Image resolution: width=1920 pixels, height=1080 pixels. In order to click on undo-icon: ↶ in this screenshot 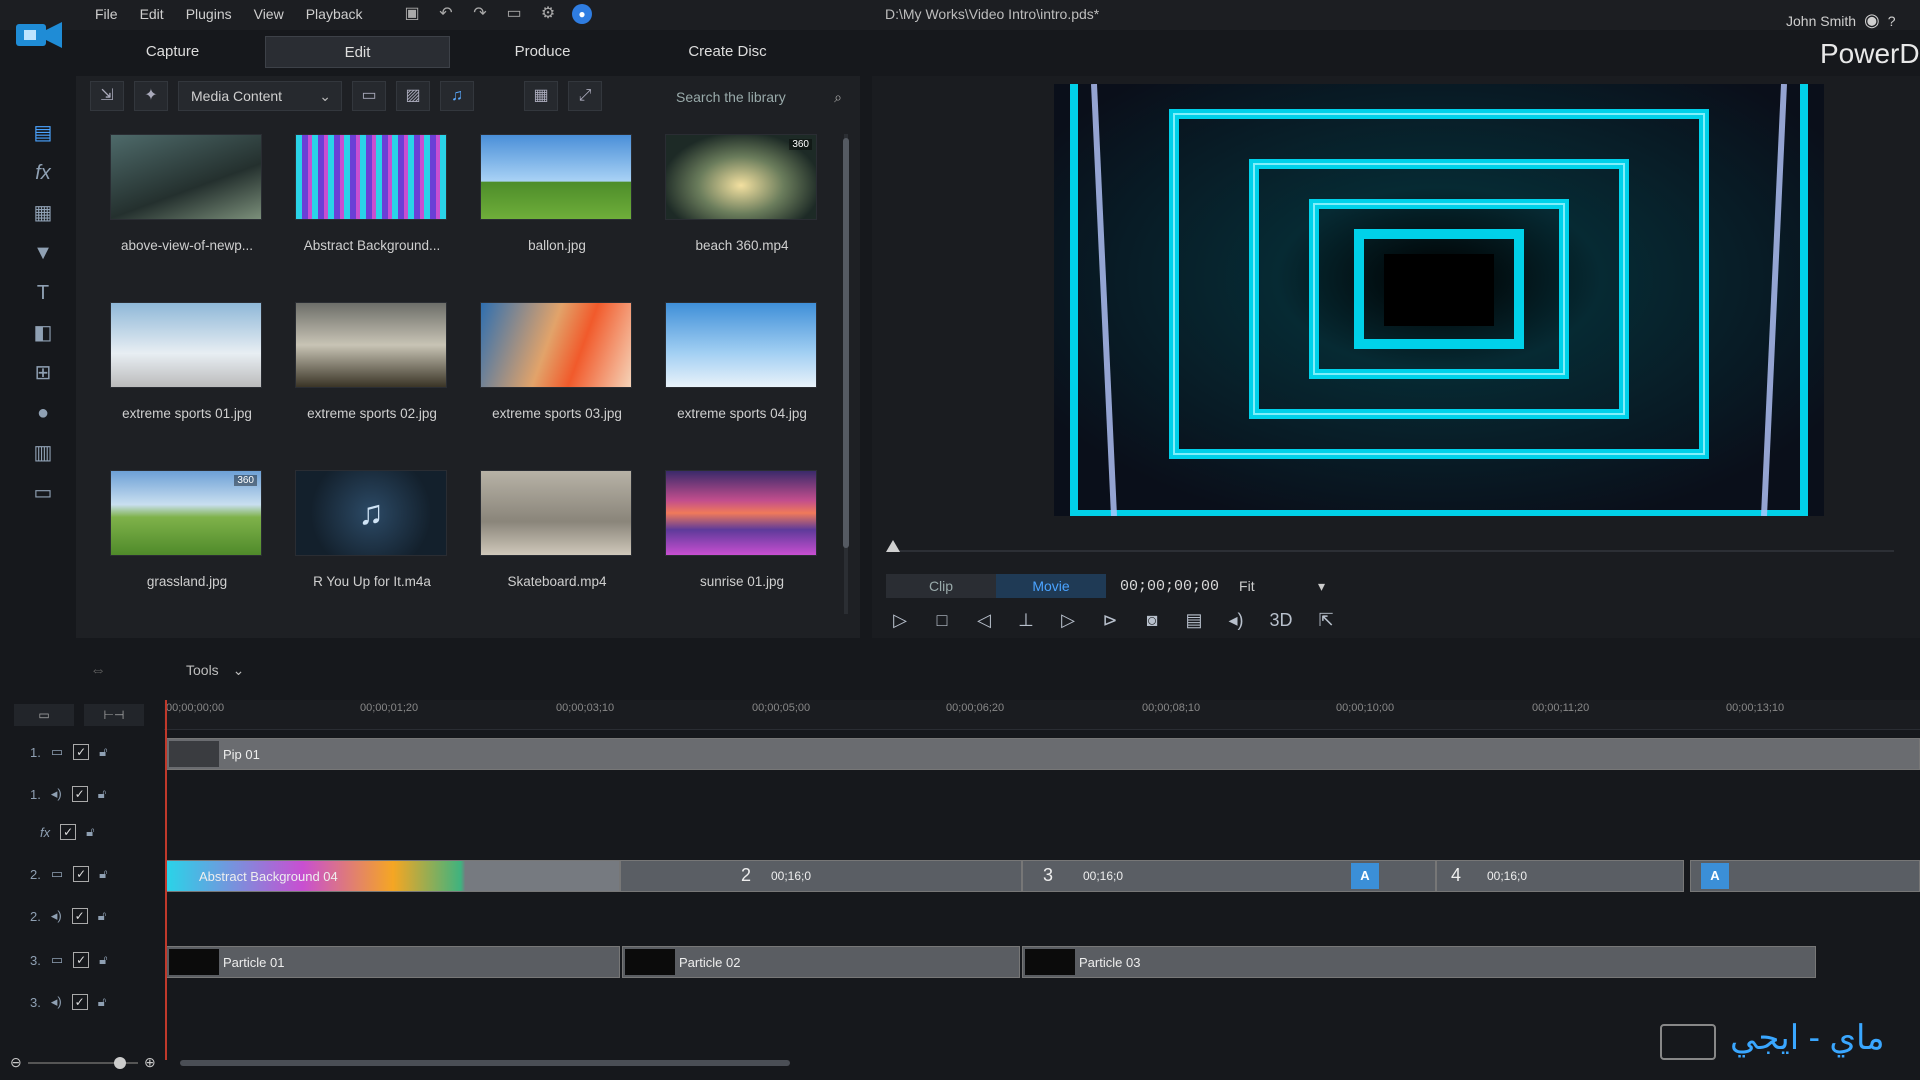, I will do `click(446, 14)`.